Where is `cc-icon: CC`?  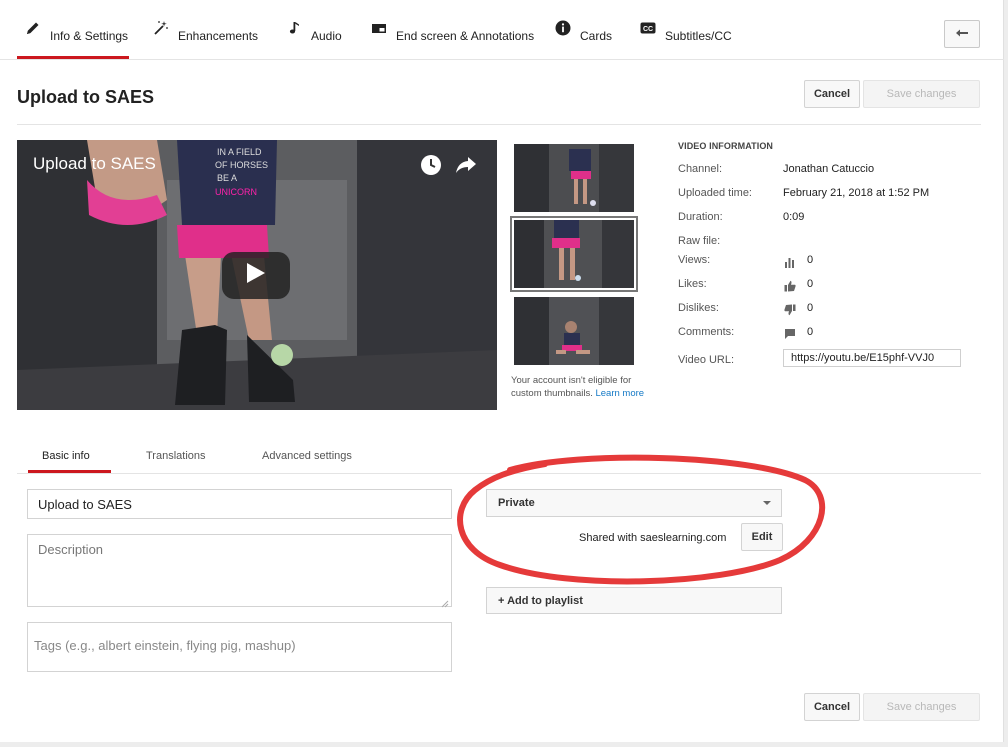
cc-icon: CC is located at coordinates (648, 28).